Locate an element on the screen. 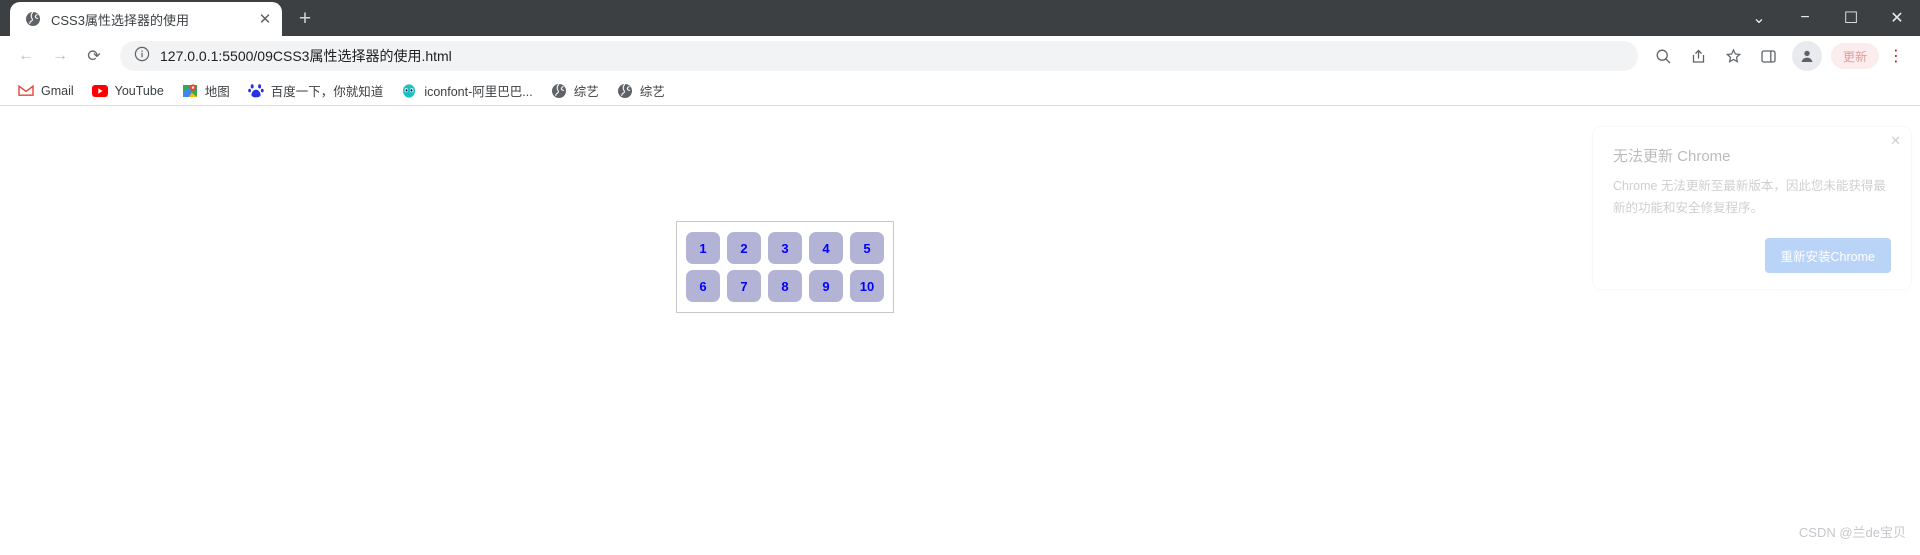 The width and height of the screenshot is (1920, 555). window-controls: ⌄ − ☐ ✕ is located at coordinates (1828, 18).